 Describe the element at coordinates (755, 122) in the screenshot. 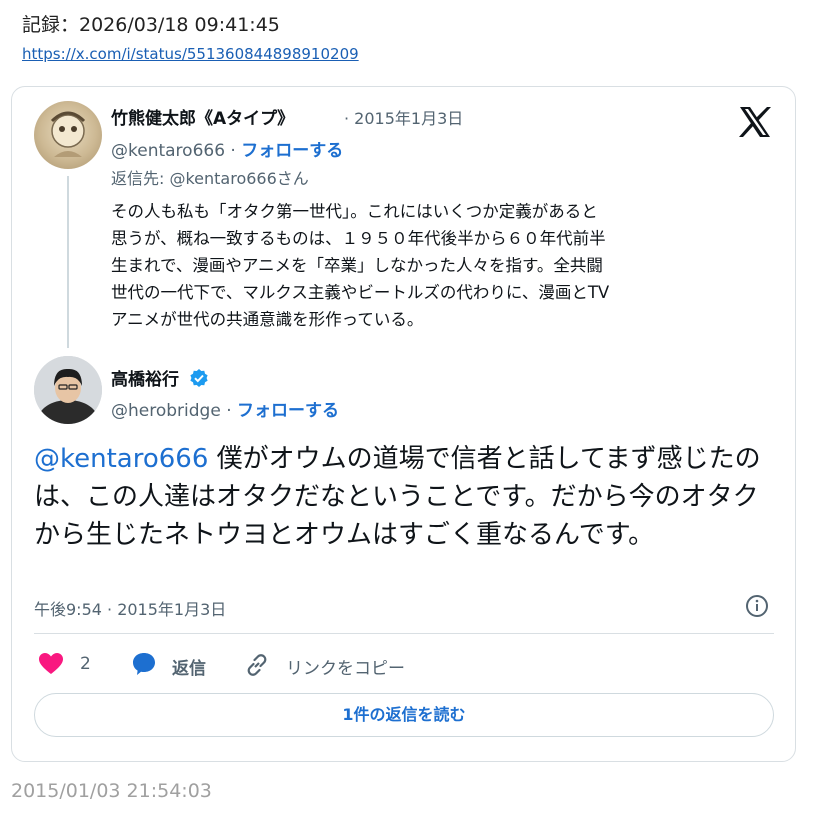

I see `x-logo-icon` at that location.